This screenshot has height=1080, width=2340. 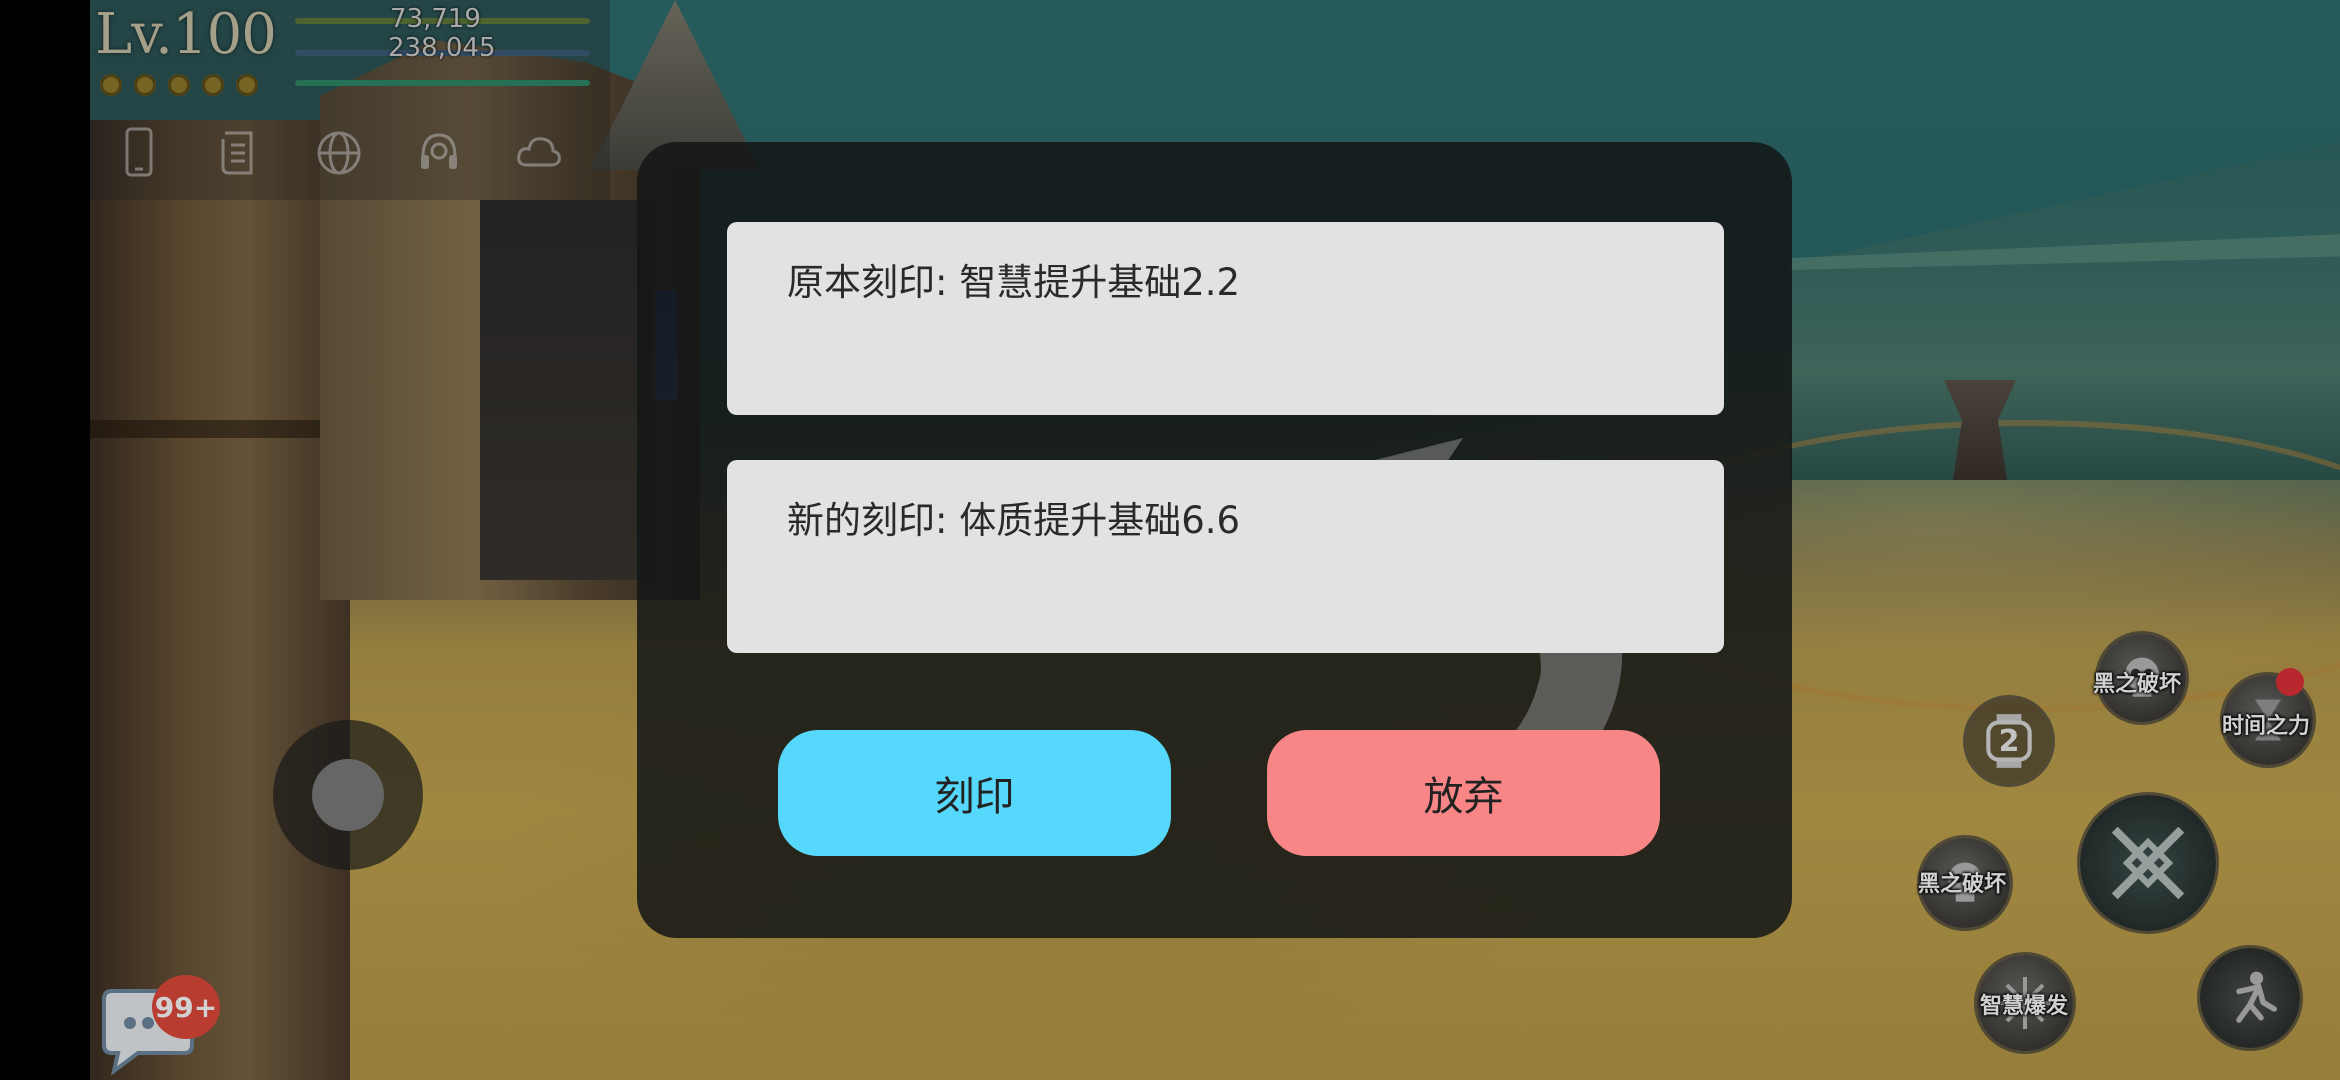 What do you see at coordinates (1014, 282) in the screenshot?
I see `original-engraving-text: 原本刻印: 智慧提升基础2.2` at bounding box center [1014, 282].